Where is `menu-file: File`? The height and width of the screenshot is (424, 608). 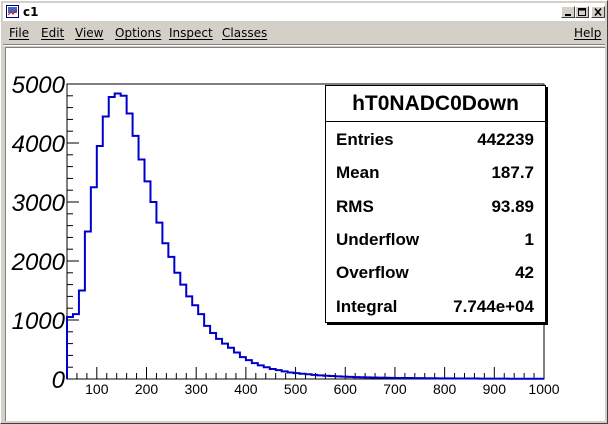 menu-file: File is located at coordinates (19, 33).